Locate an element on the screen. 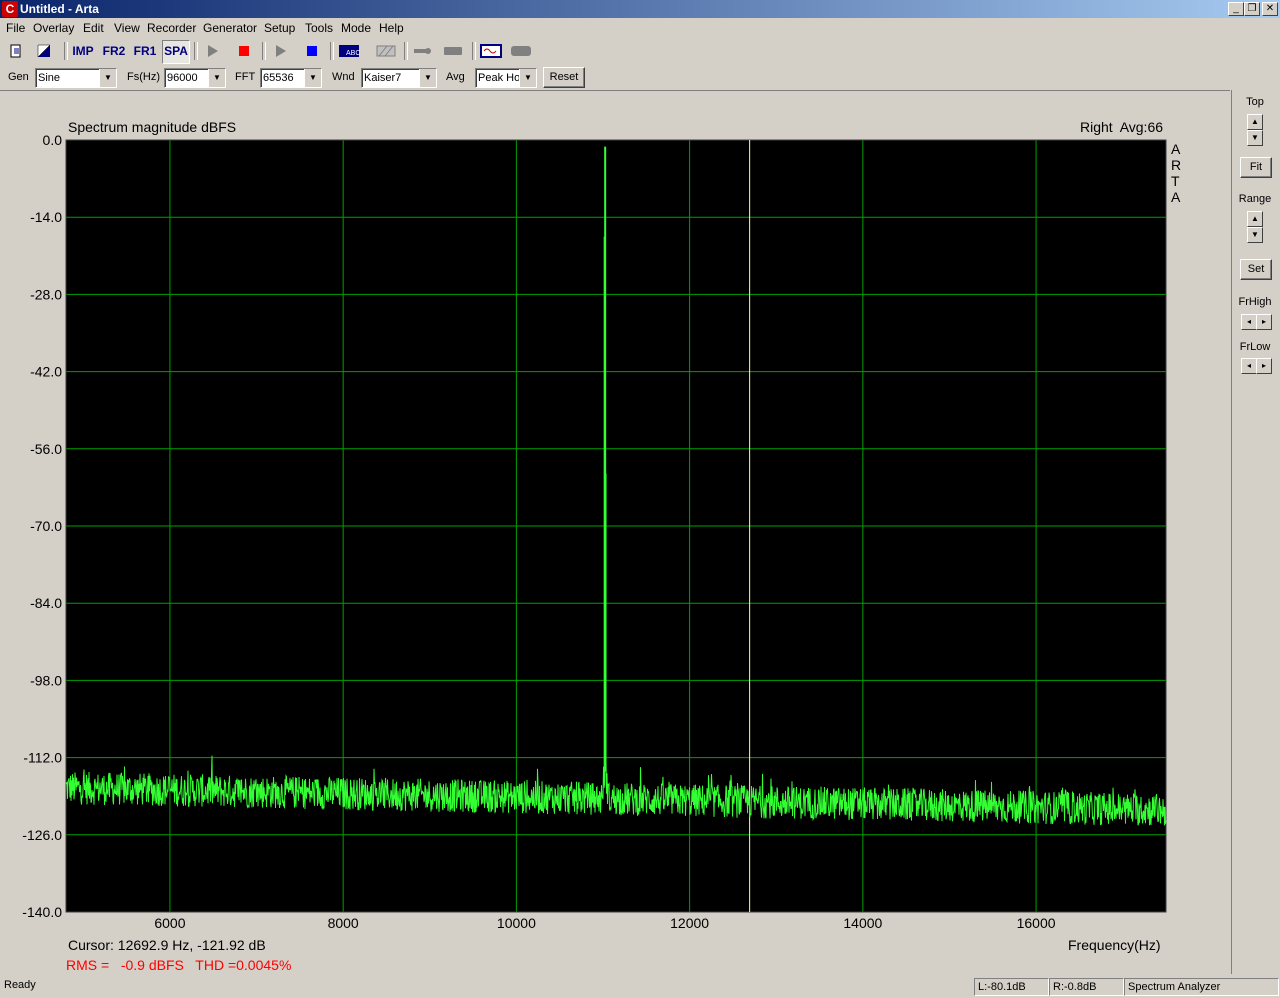 This screenshot has height=998, width=1280. fft-label: FFT is located at coordinates (245, 77).